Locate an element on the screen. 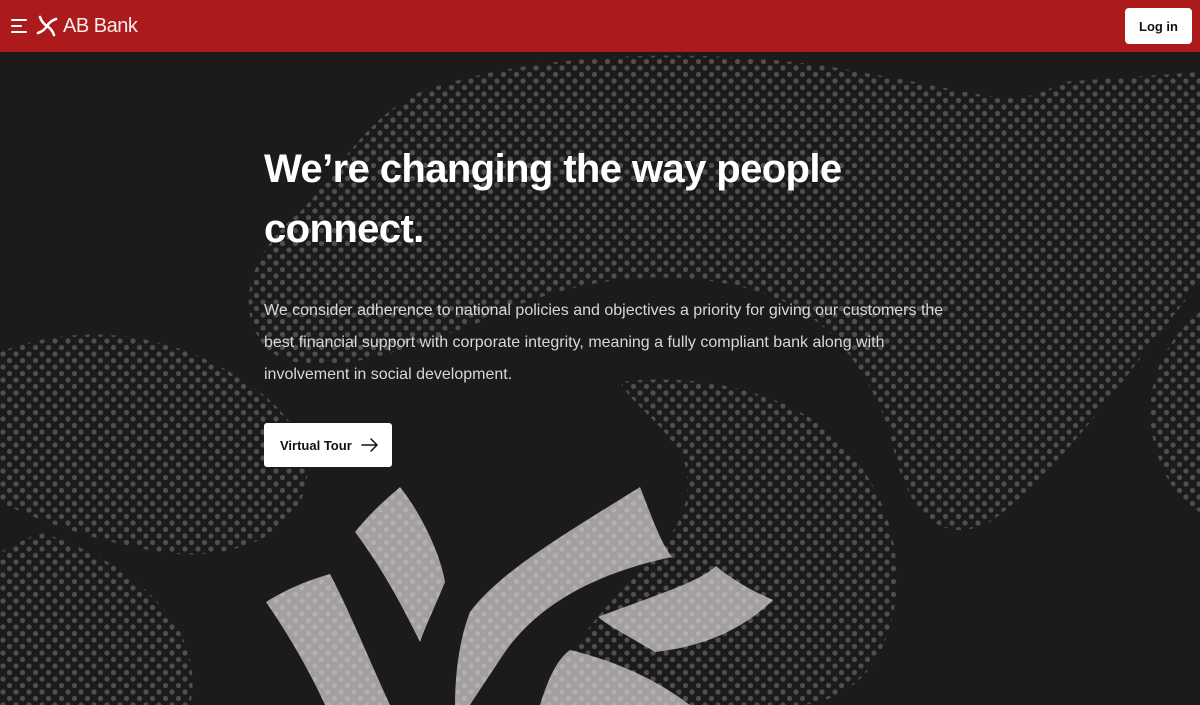  arrow-right-icon is located at coordinates (369, 445).